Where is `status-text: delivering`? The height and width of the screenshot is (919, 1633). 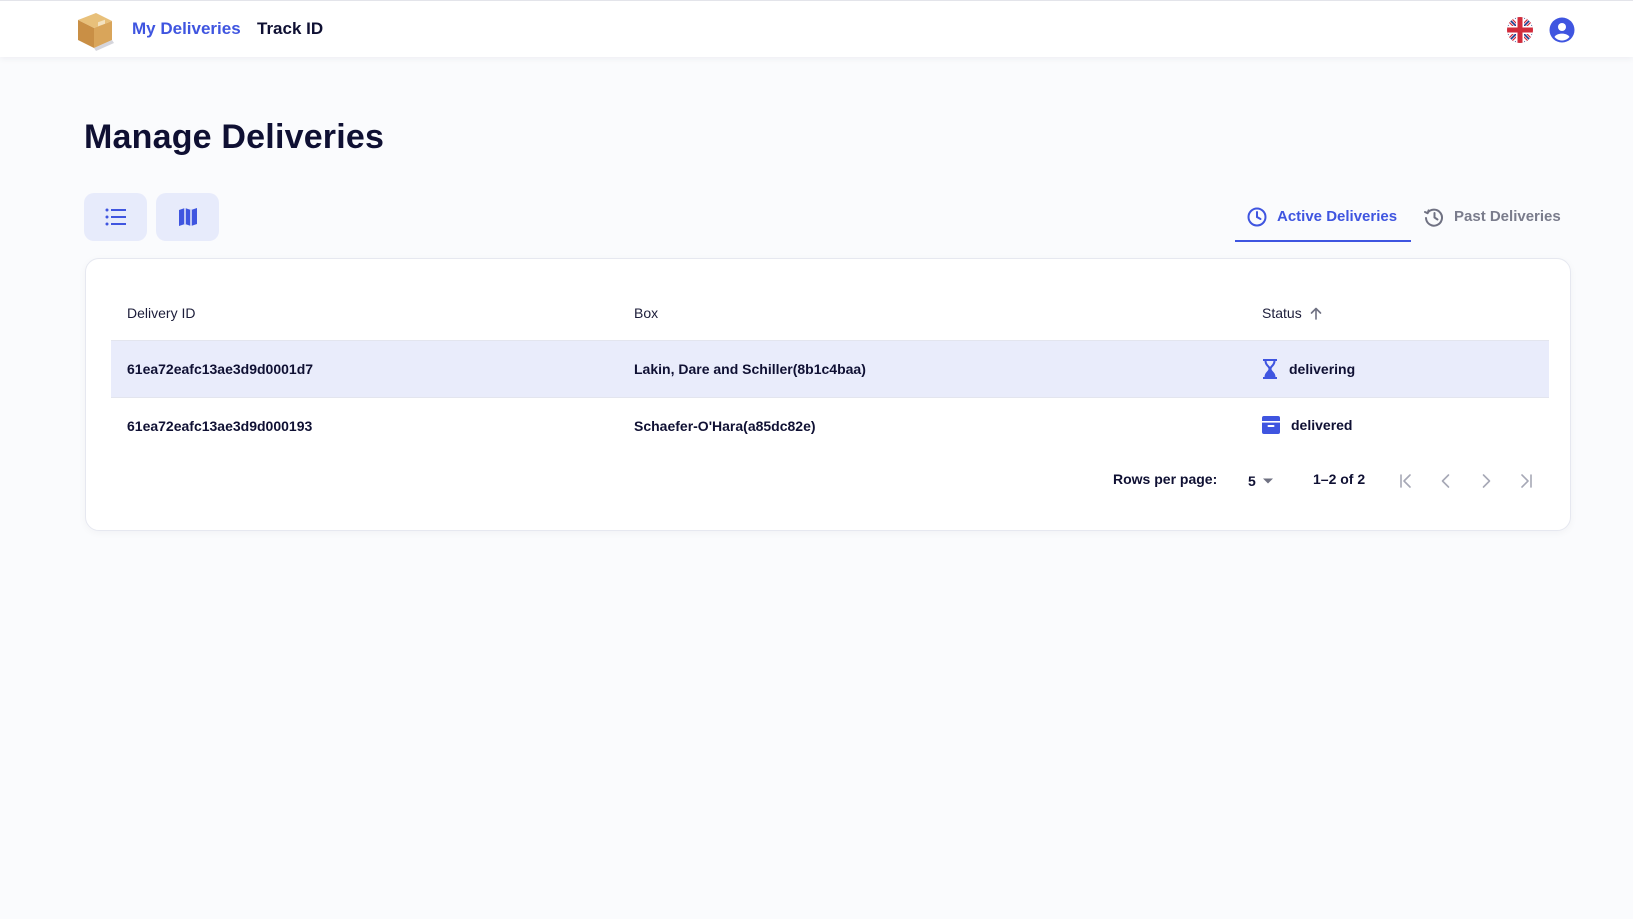
status-text: delivering is located at coordinates (1322, 369).